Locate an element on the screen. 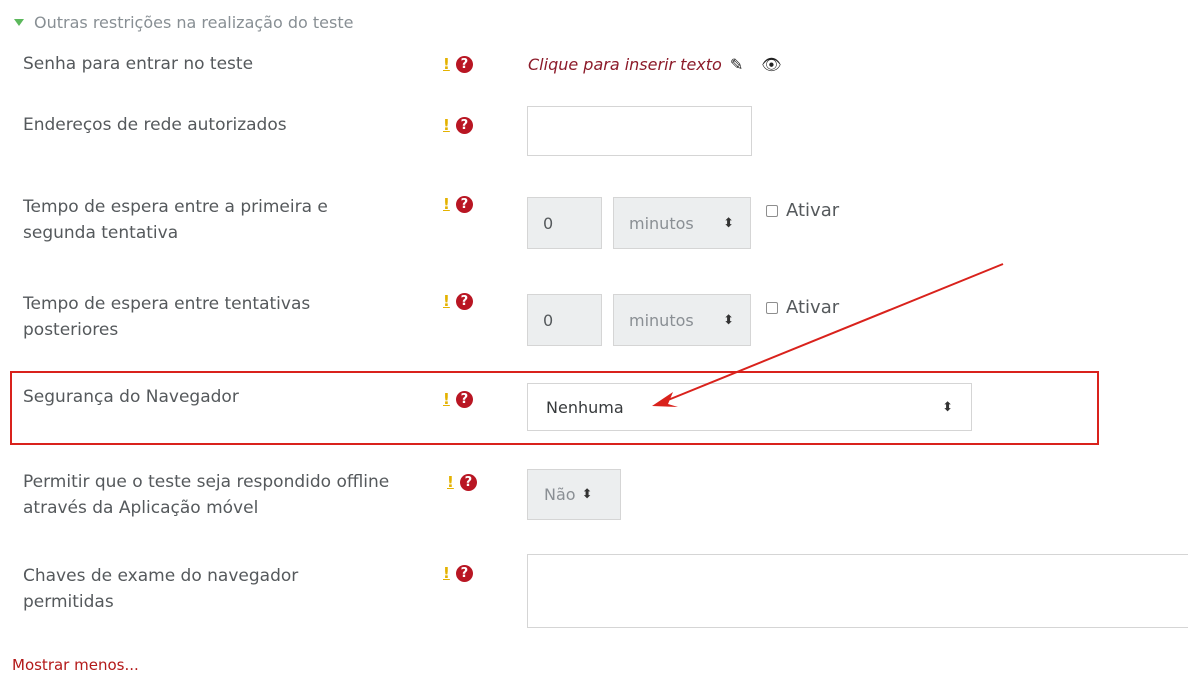 The image size is (1188, 679). exam-keys-label-line1: Chaves de exame do navegador is located at coordinates (161, 576).